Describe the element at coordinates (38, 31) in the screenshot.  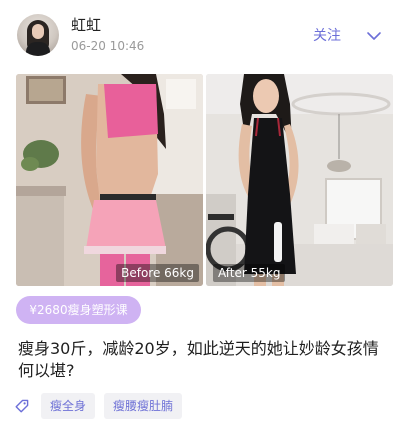
I see `avatar-face` at that location.